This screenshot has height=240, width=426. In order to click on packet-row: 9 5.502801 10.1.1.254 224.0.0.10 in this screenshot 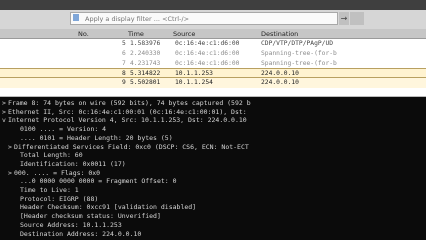, I will do `click(213, 83)`.